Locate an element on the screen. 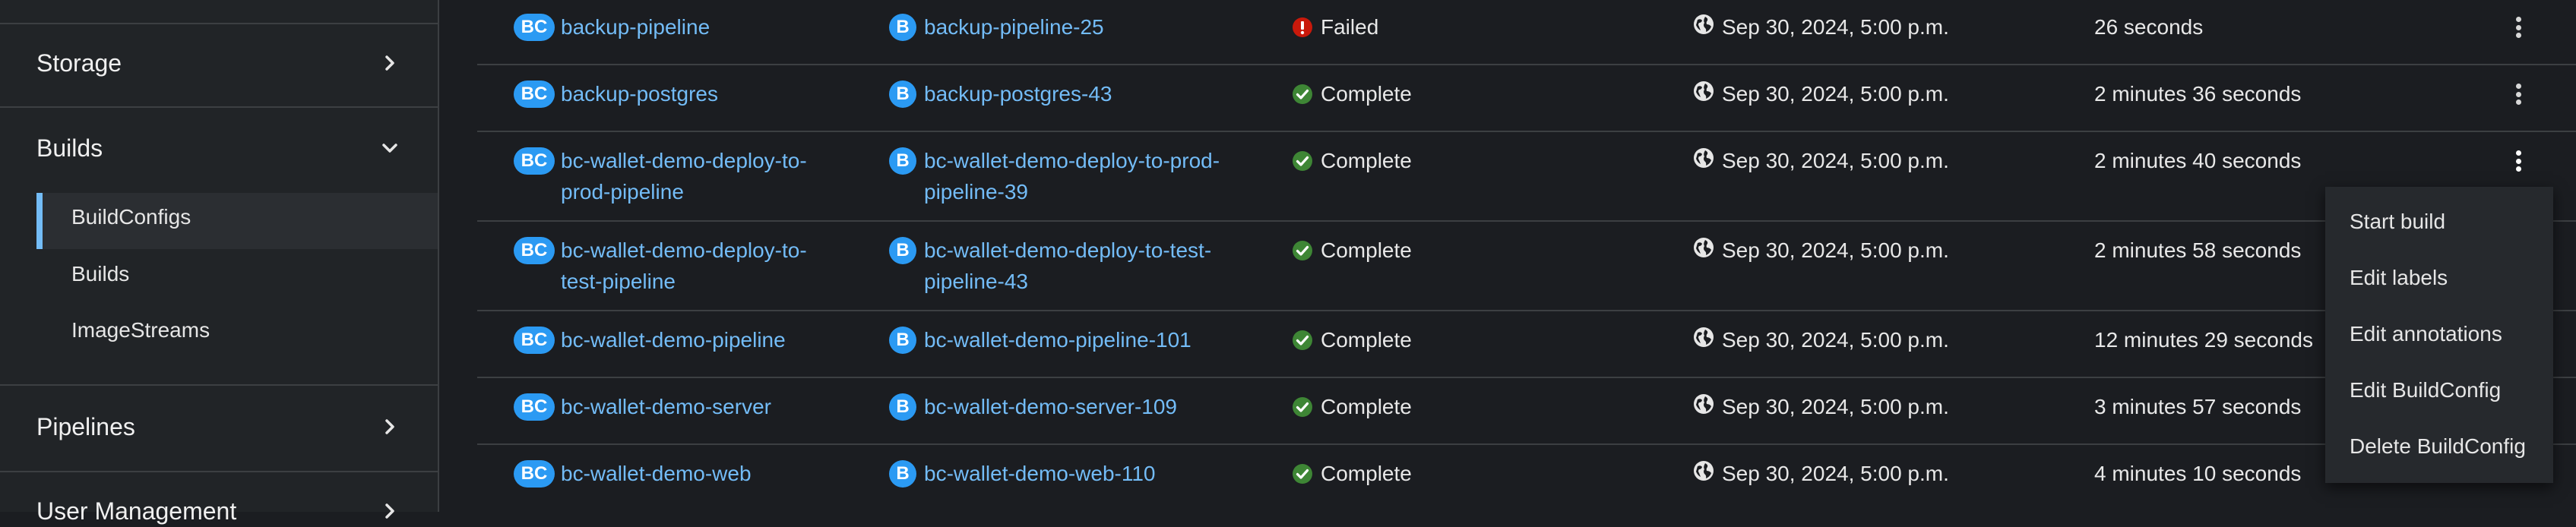  buildconfig-name-link: bc-wallet-demo-pipeline is located at coordinates (673, 340).